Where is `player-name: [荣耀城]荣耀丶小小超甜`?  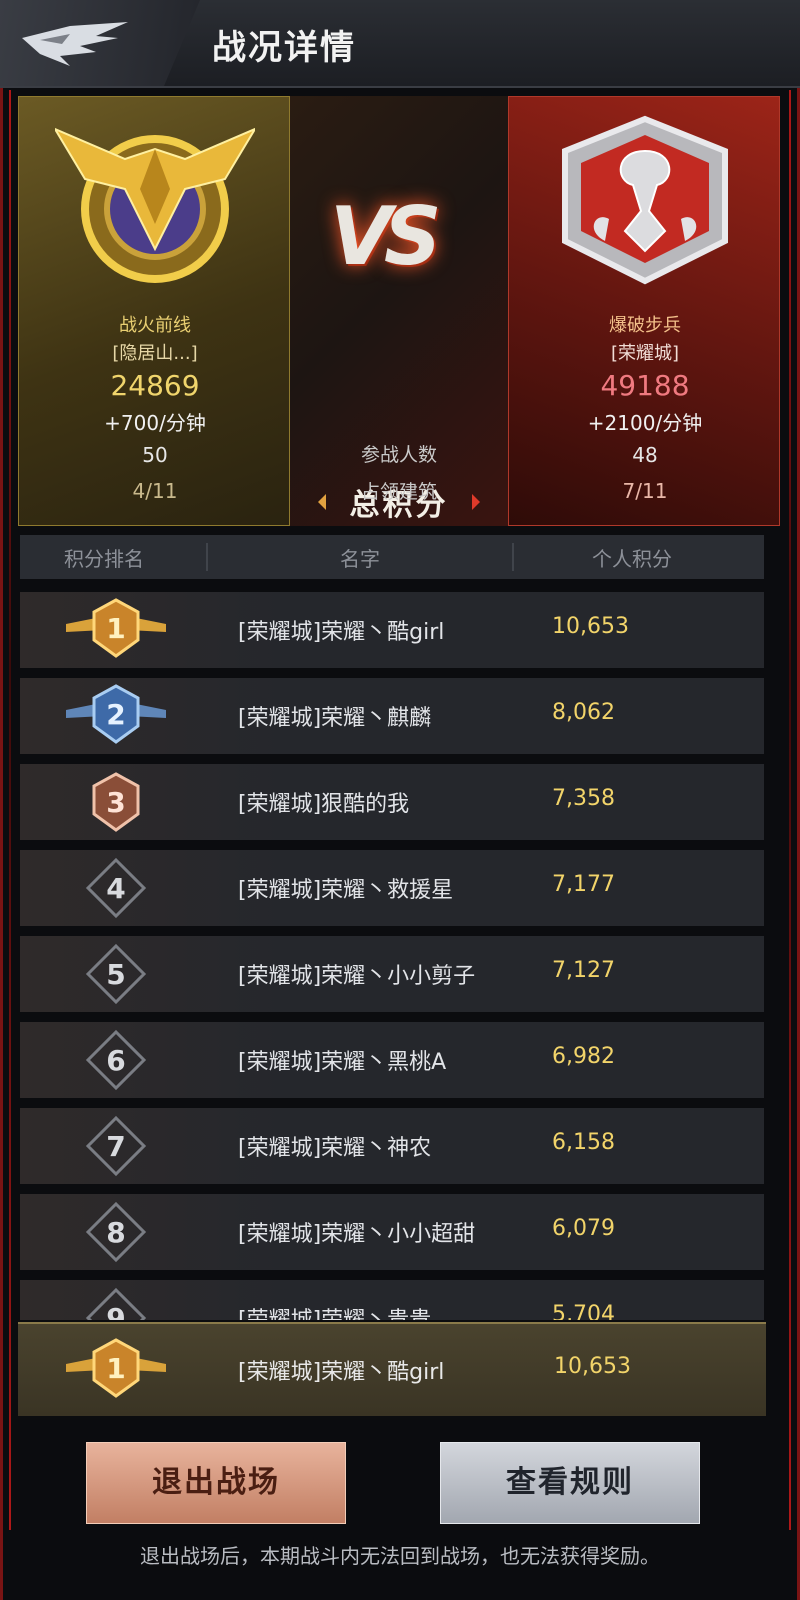 player-name: [荣耀城]荣耀丶小小超甜 is located at coordinates (357, 1234).